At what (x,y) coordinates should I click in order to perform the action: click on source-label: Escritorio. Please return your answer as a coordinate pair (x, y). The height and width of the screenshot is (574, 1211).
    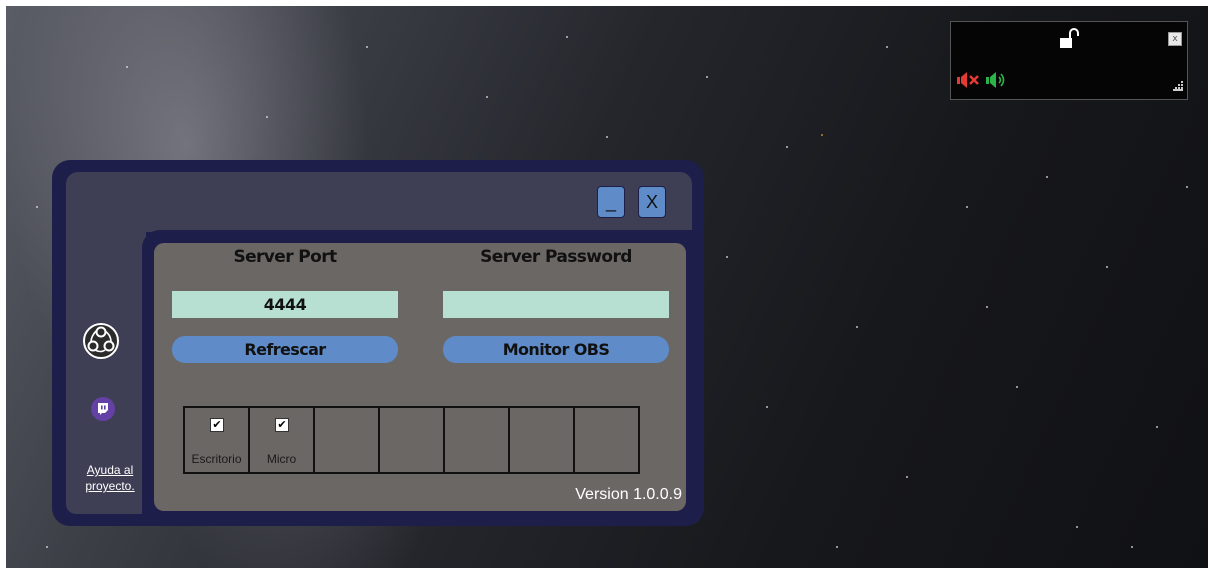
    Looking at the image, I should click on (216, 459).